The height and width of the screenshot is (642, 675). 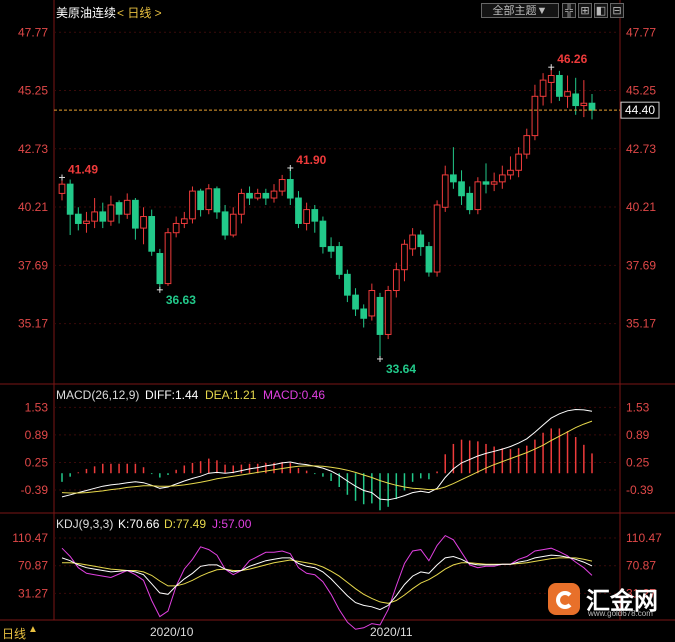 I want to click on kdj-tick-left-1: 70.87, so click(x=33, y=566).